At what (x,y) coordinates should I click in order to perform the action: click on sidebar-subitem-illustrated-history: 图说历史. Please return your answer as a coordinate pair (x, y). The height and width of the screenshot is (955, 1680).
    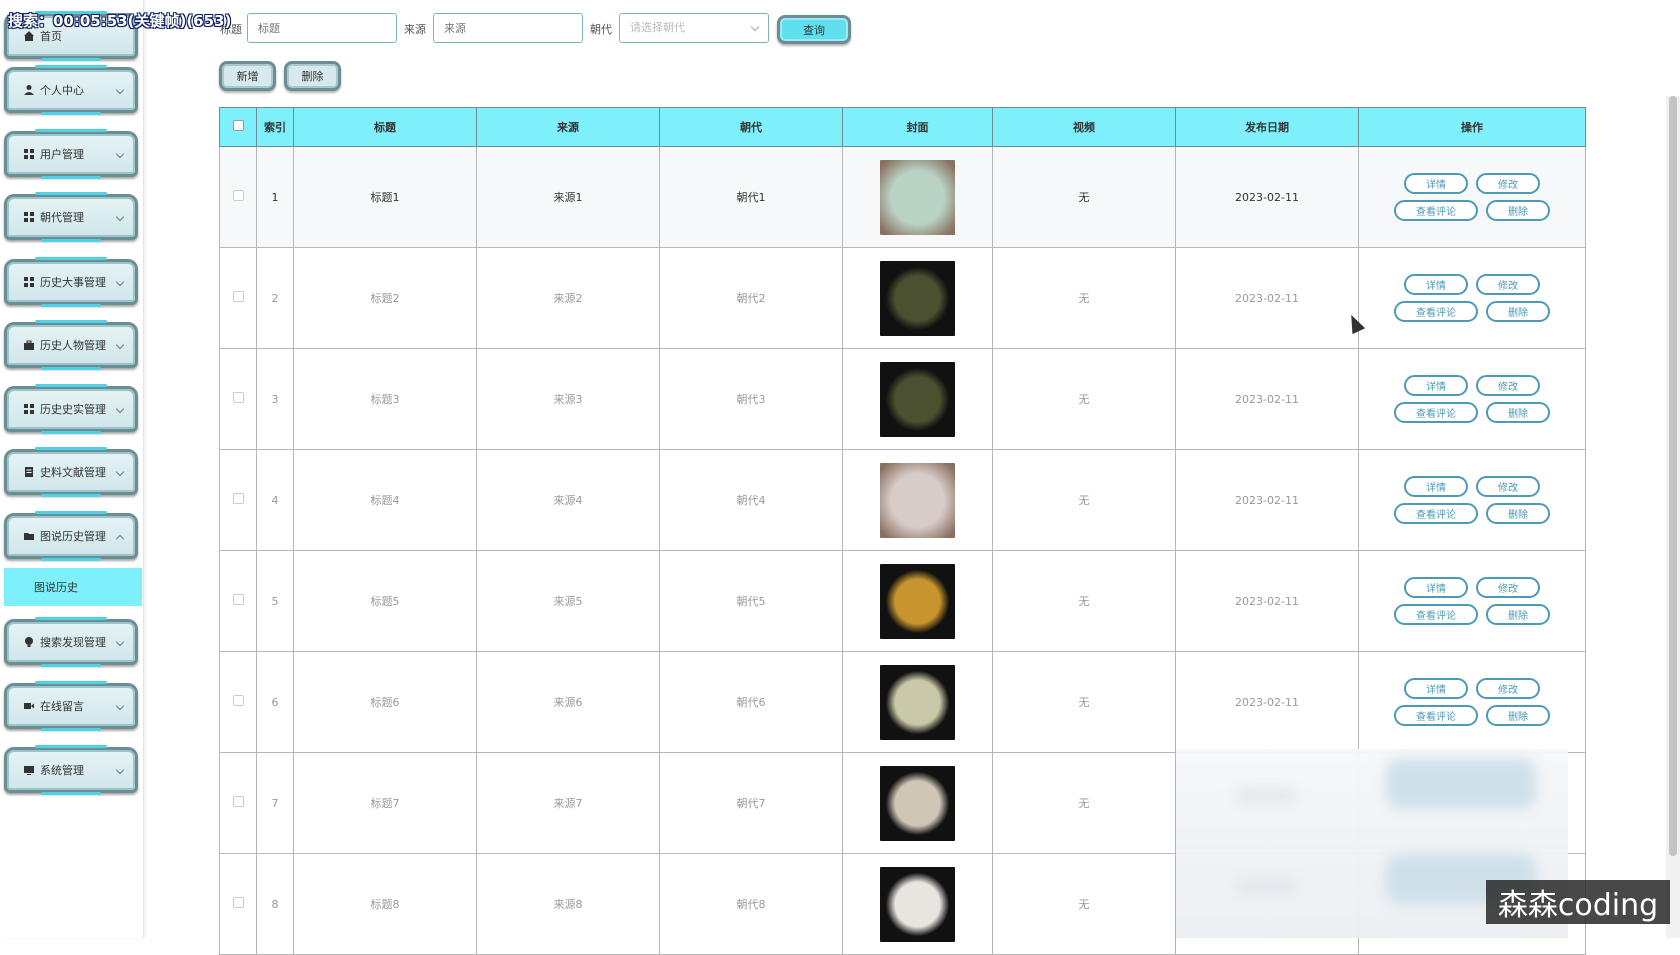
    Looking at the image, I should click on (73, 587).